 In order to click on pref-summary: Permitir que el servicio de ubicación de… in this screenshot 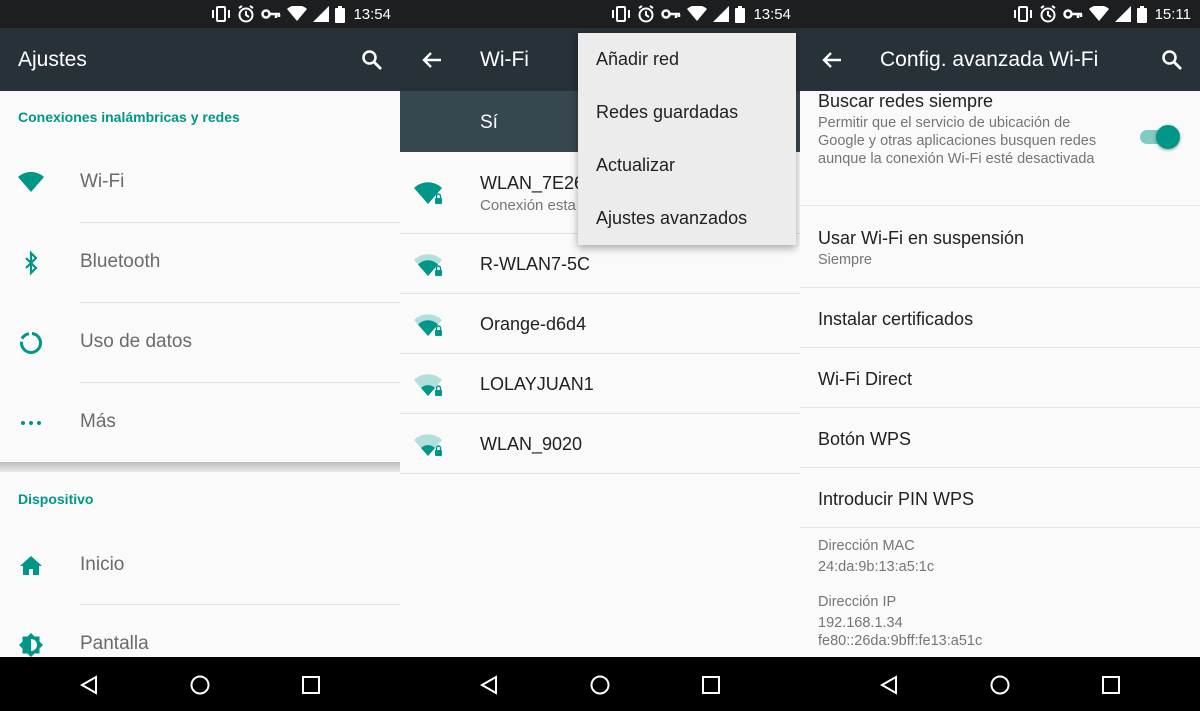, I will do `click(957, 141)`.